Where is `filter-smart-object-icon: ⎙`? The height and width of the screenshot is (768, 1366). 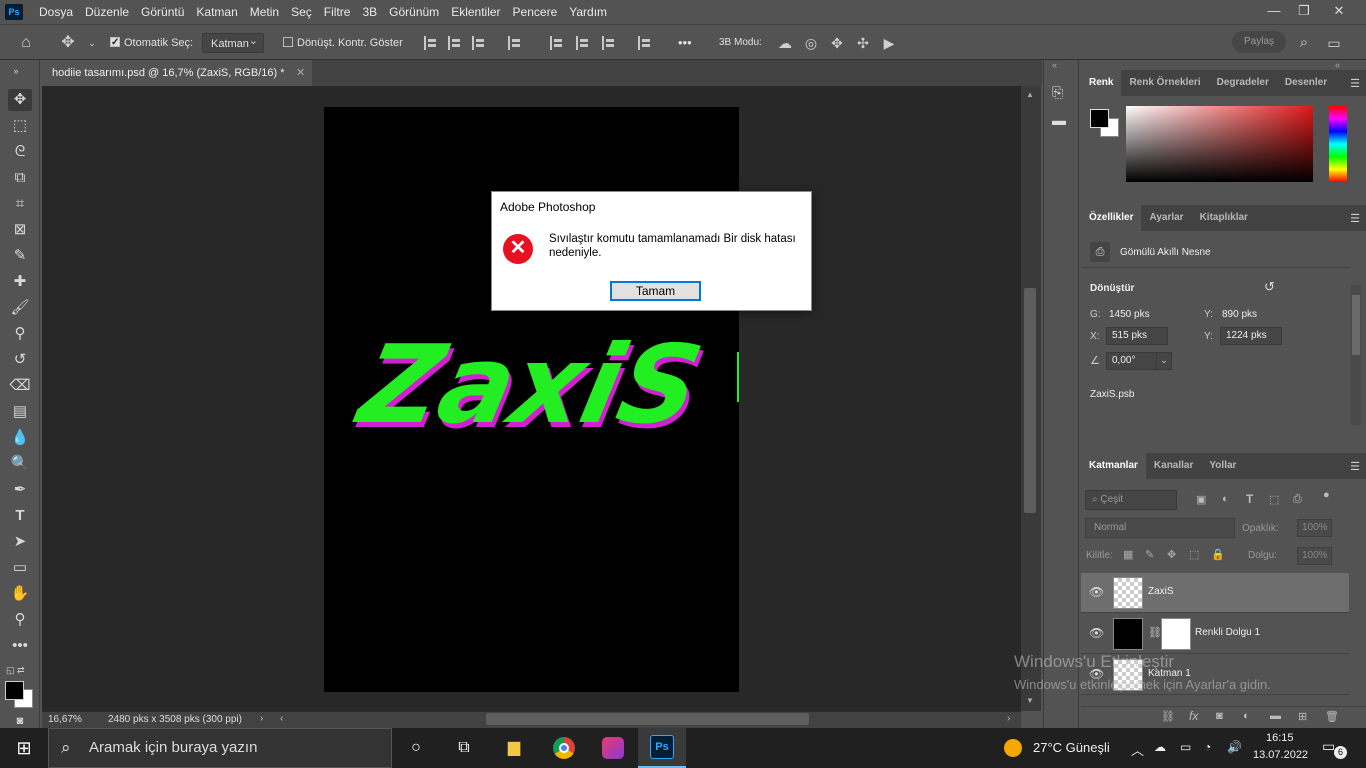 filter-smart-object-icon: ⎙ is located at coordinates (1297, 499).